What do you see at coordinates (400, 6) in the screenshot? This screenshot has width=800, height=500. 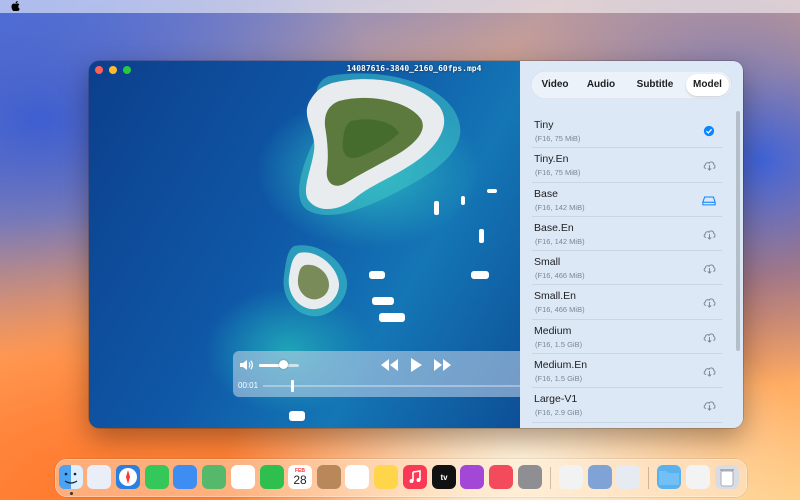 I see `menu-bar` at bounding box center [400, 6].